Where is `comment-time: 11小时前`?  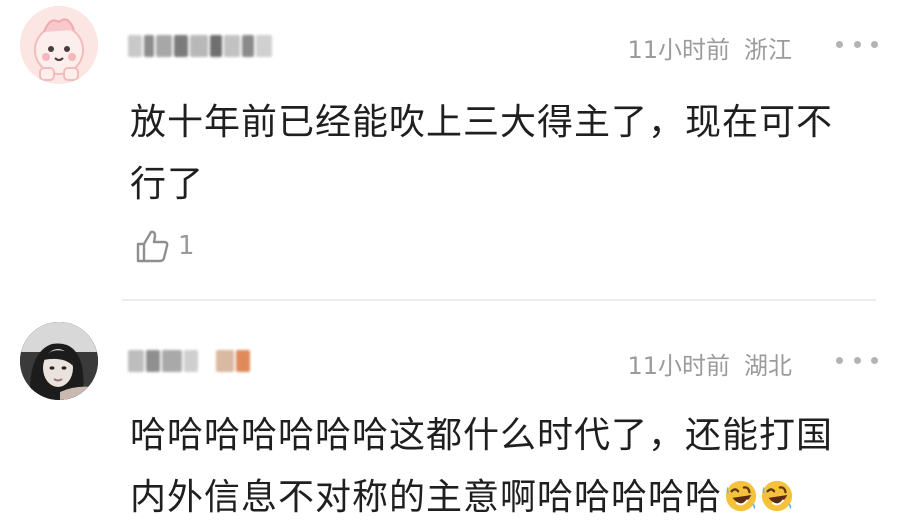 comment-time: 11小时前 is located at coordinates (678, 366).